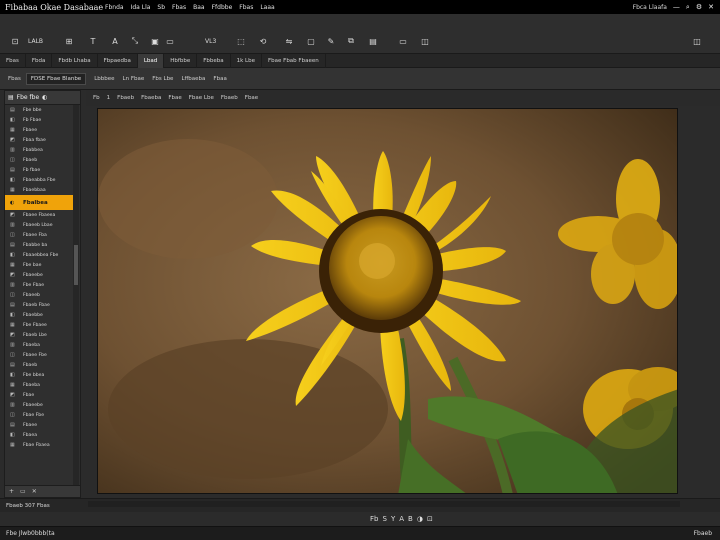 The height and width of the screenshot is (540, 720). Describe the element at coordinates (246, 60) in the screenshot. I see `document-tab: 1k Lbe` at that location.